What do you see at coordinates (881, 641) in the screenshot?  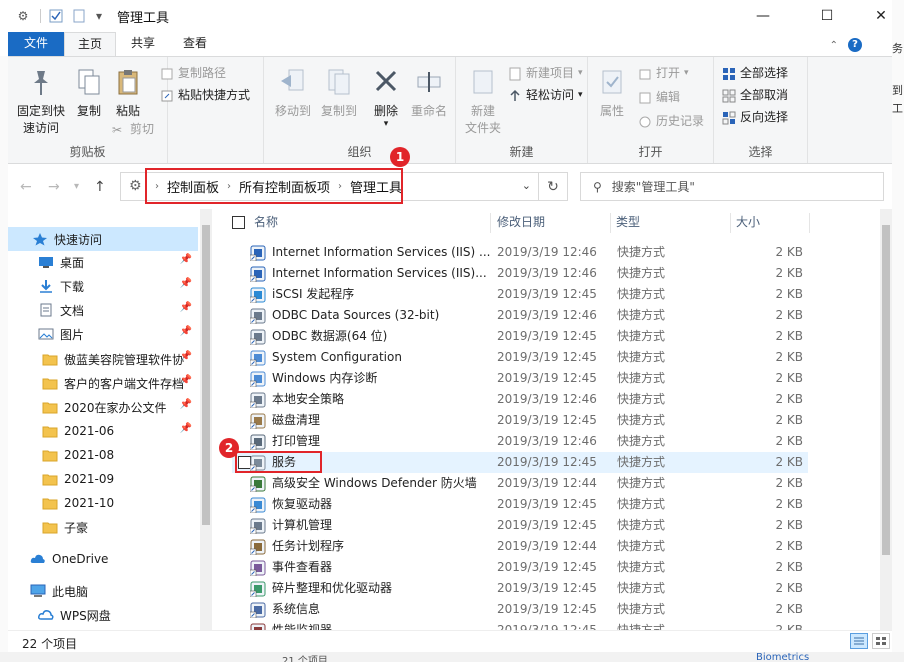 I see `large-icons-view-icon` at bounding box center [881, 641].